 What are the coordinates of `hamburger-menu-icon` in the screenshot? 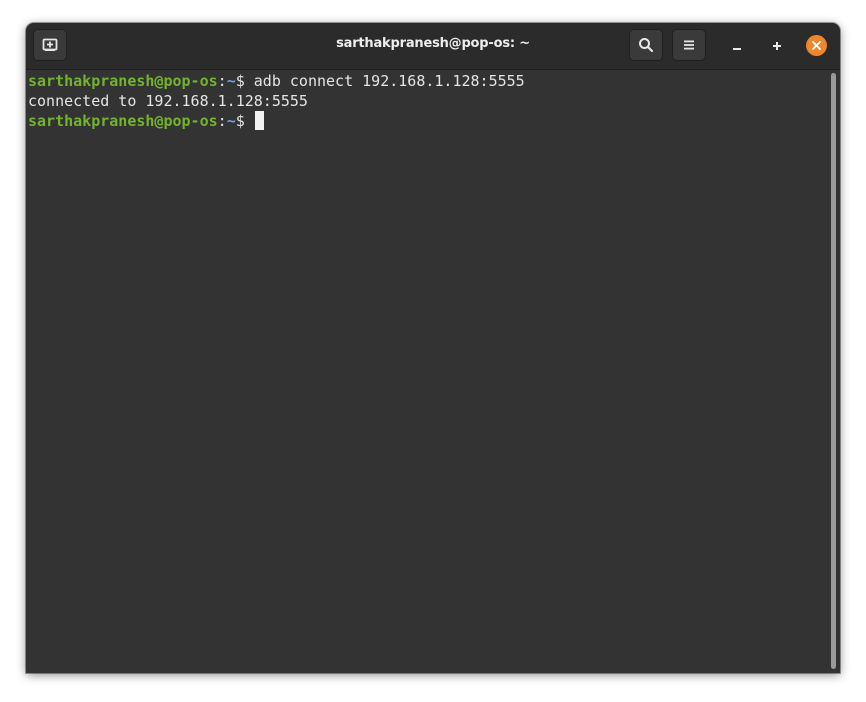 It's located at (689, 45).